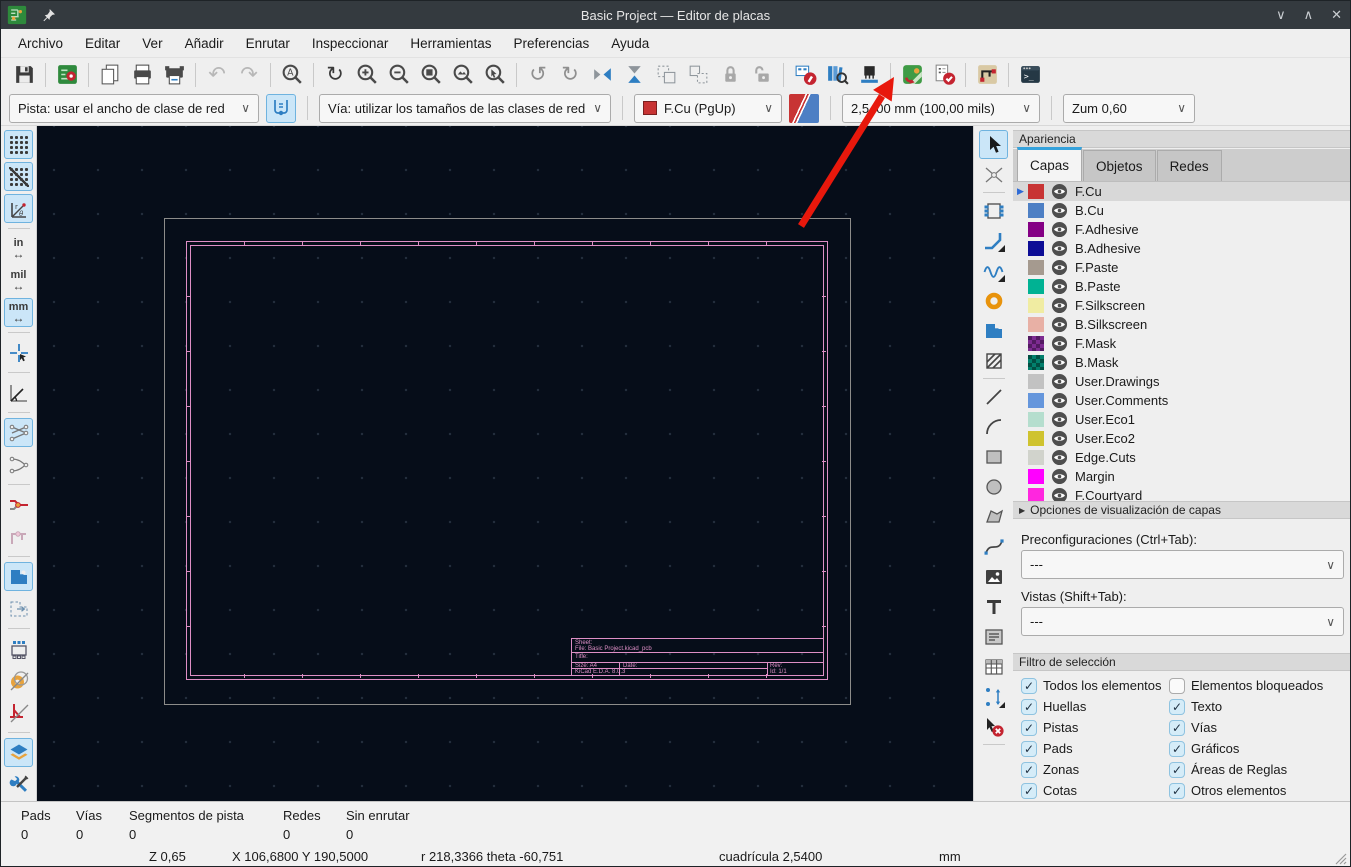 The image size is (1351, 867). Describe the element at coordinates (708, 108) in the screenshot. I see `active-layer-select: F.Cu (PgUp)` at that location.